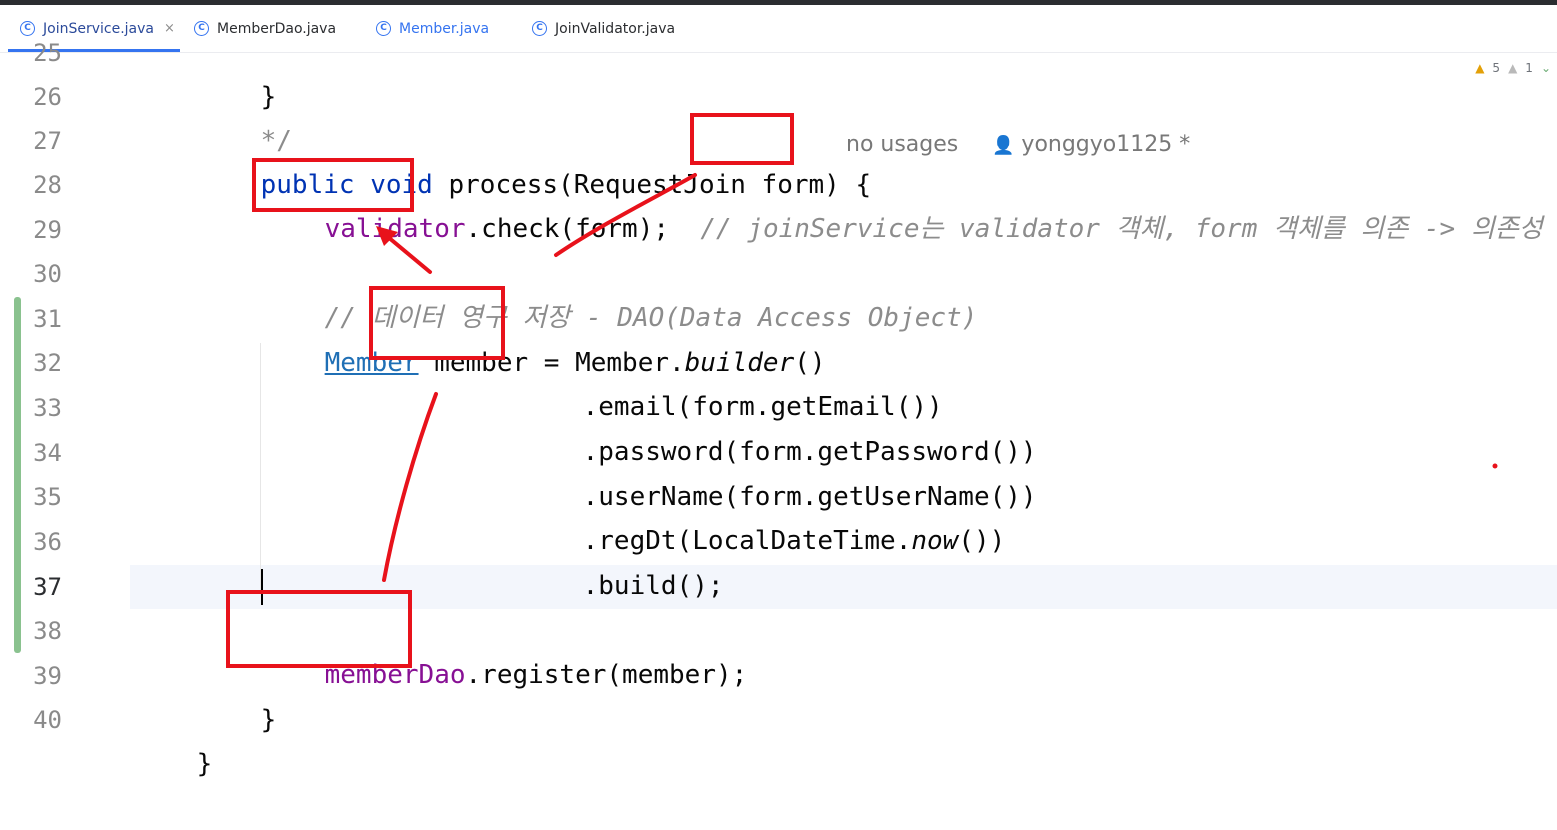 The width and height of the screenshot is (1557, 830). What do you see at coordinates (47, 497) in the screenshot?
I see `line-number: 35` at bounding box center [47, 497].